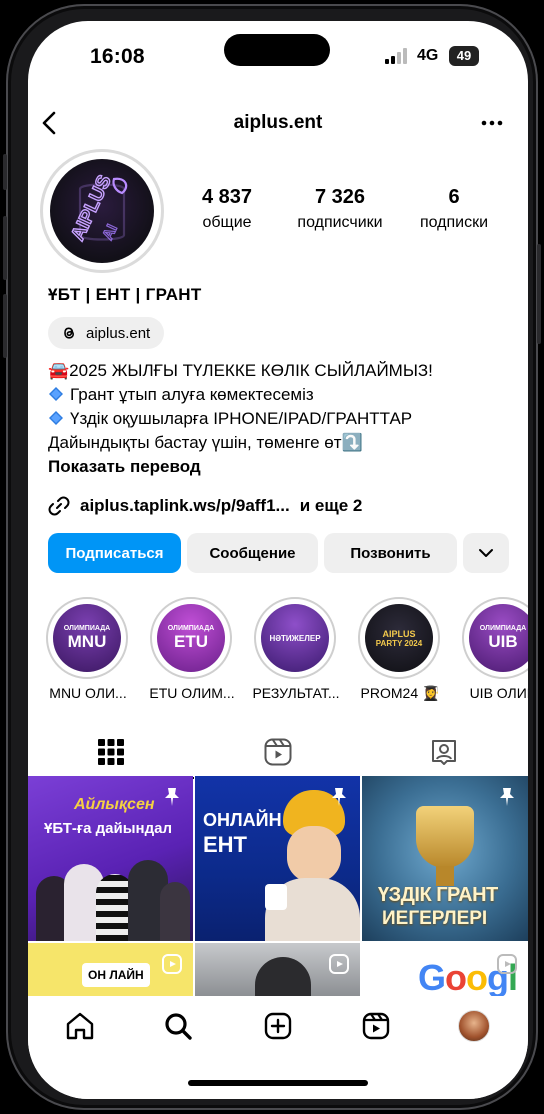 Image resolution: width=544 pixels, height=1114 pixels. I want to click on bio-line-3: Үздік оқушыларға IPHONE/IPAD/ГРАНТТАР, so click(241, 418).